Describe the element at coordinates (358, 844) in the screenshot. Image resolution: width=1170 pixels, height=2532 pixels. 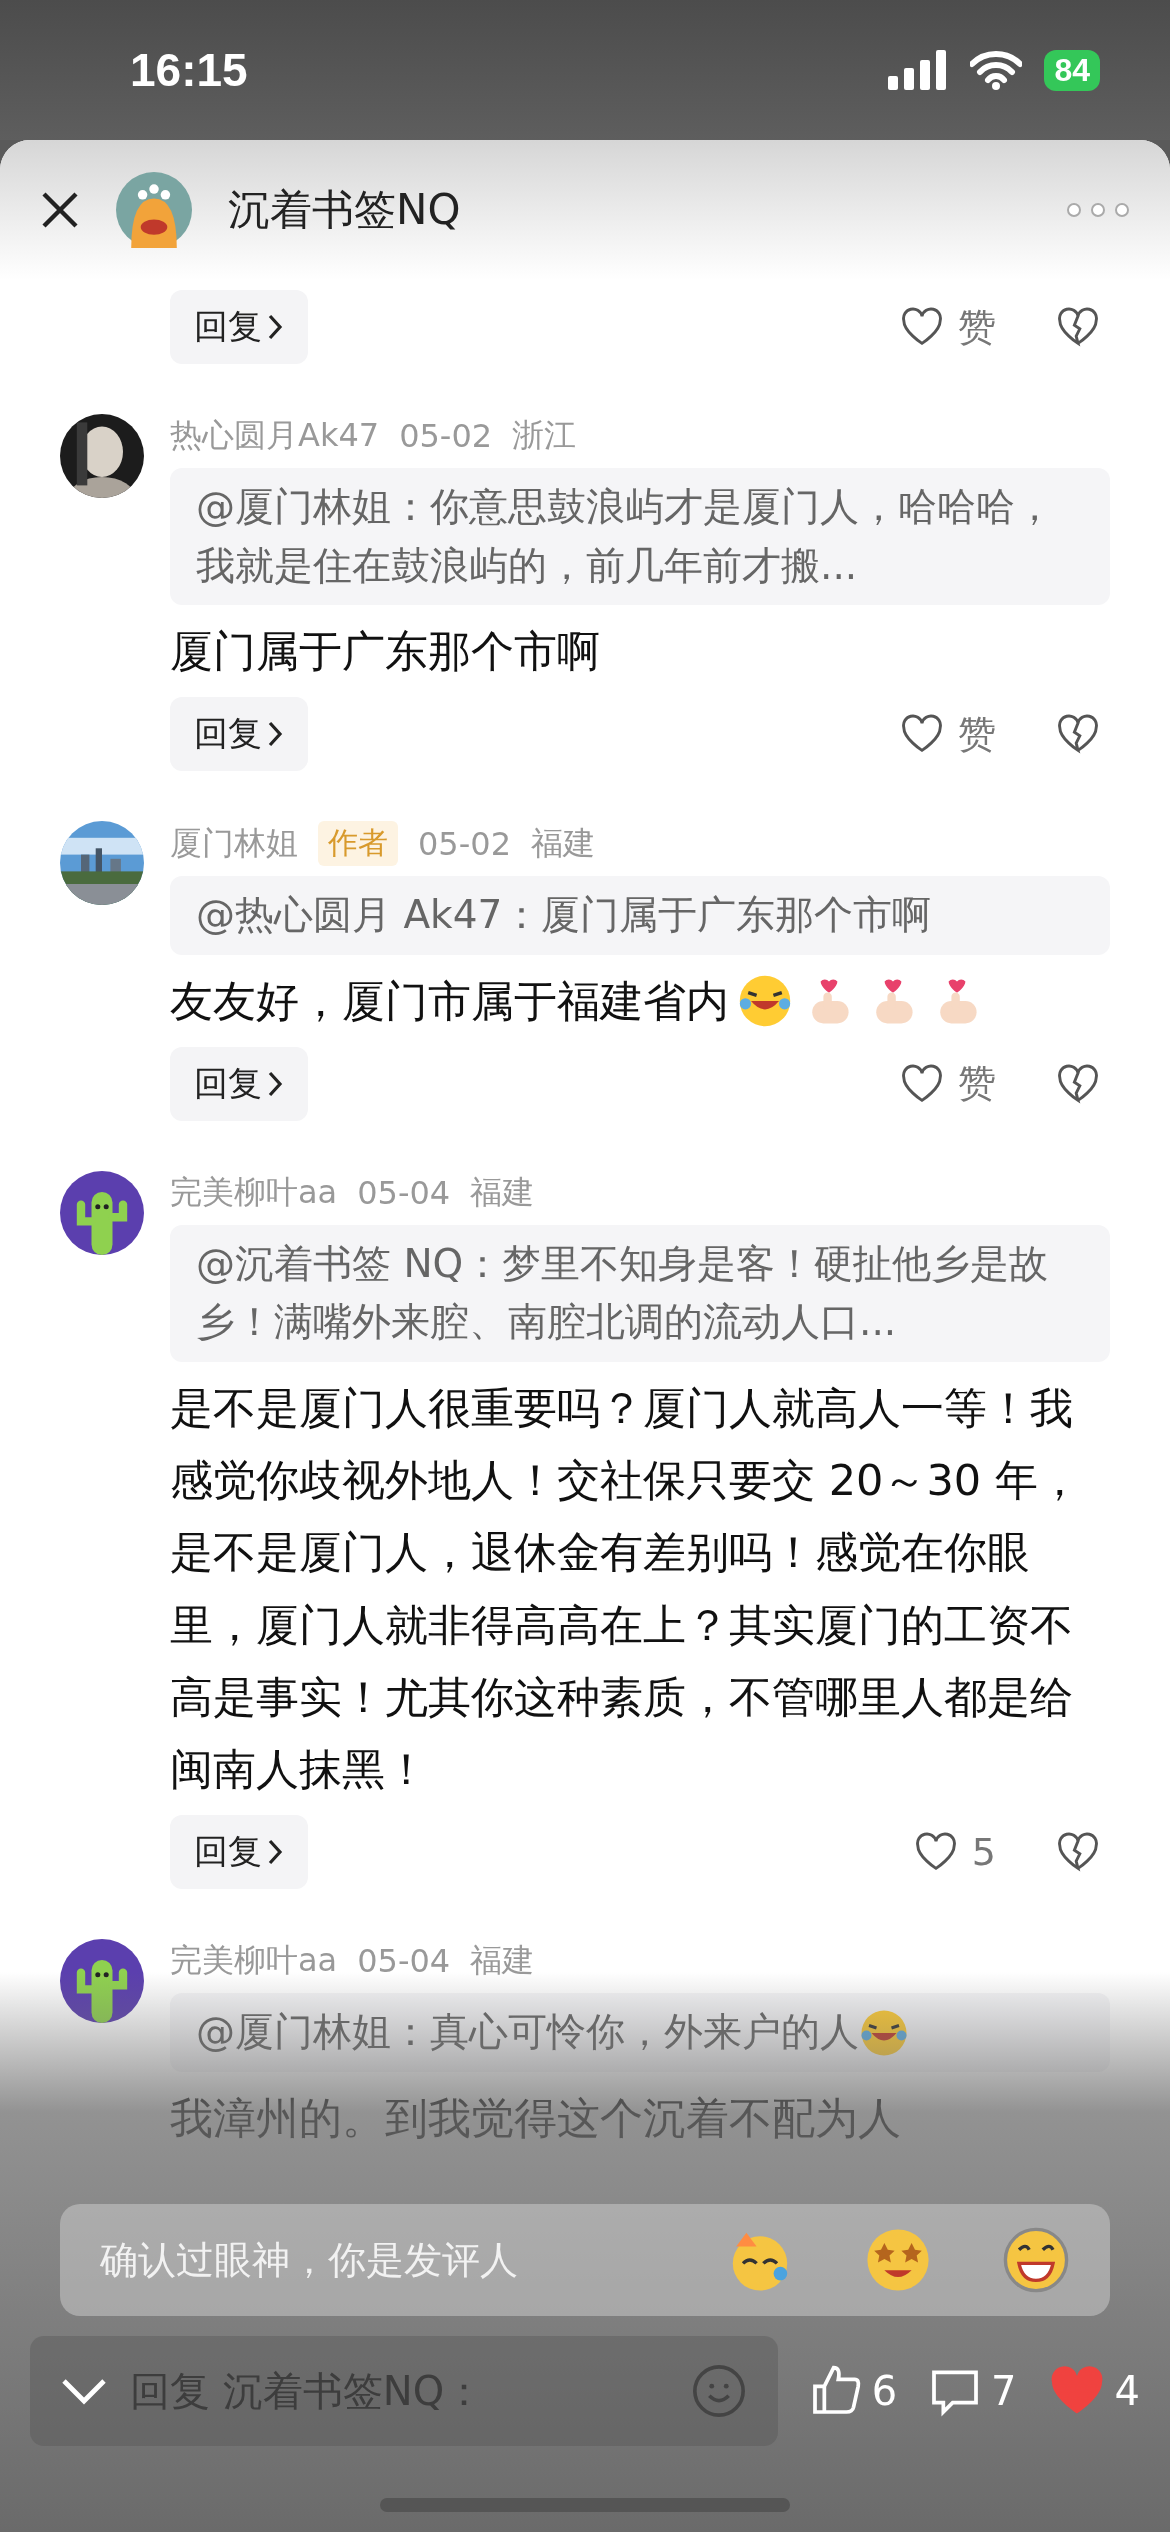
I see `author-tag: 作者` at that location.